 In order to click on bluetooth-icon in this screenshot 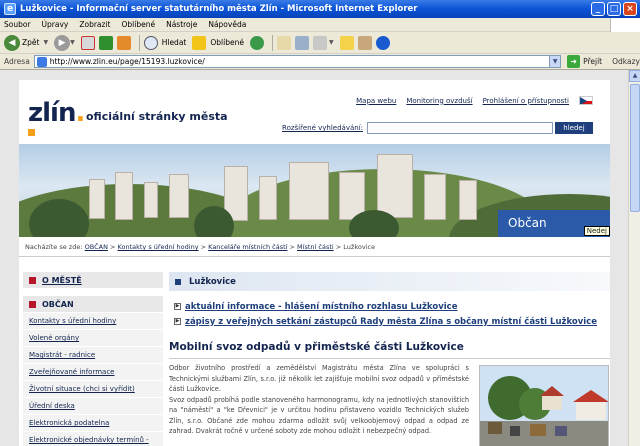, I will do `click(382, 42)`.